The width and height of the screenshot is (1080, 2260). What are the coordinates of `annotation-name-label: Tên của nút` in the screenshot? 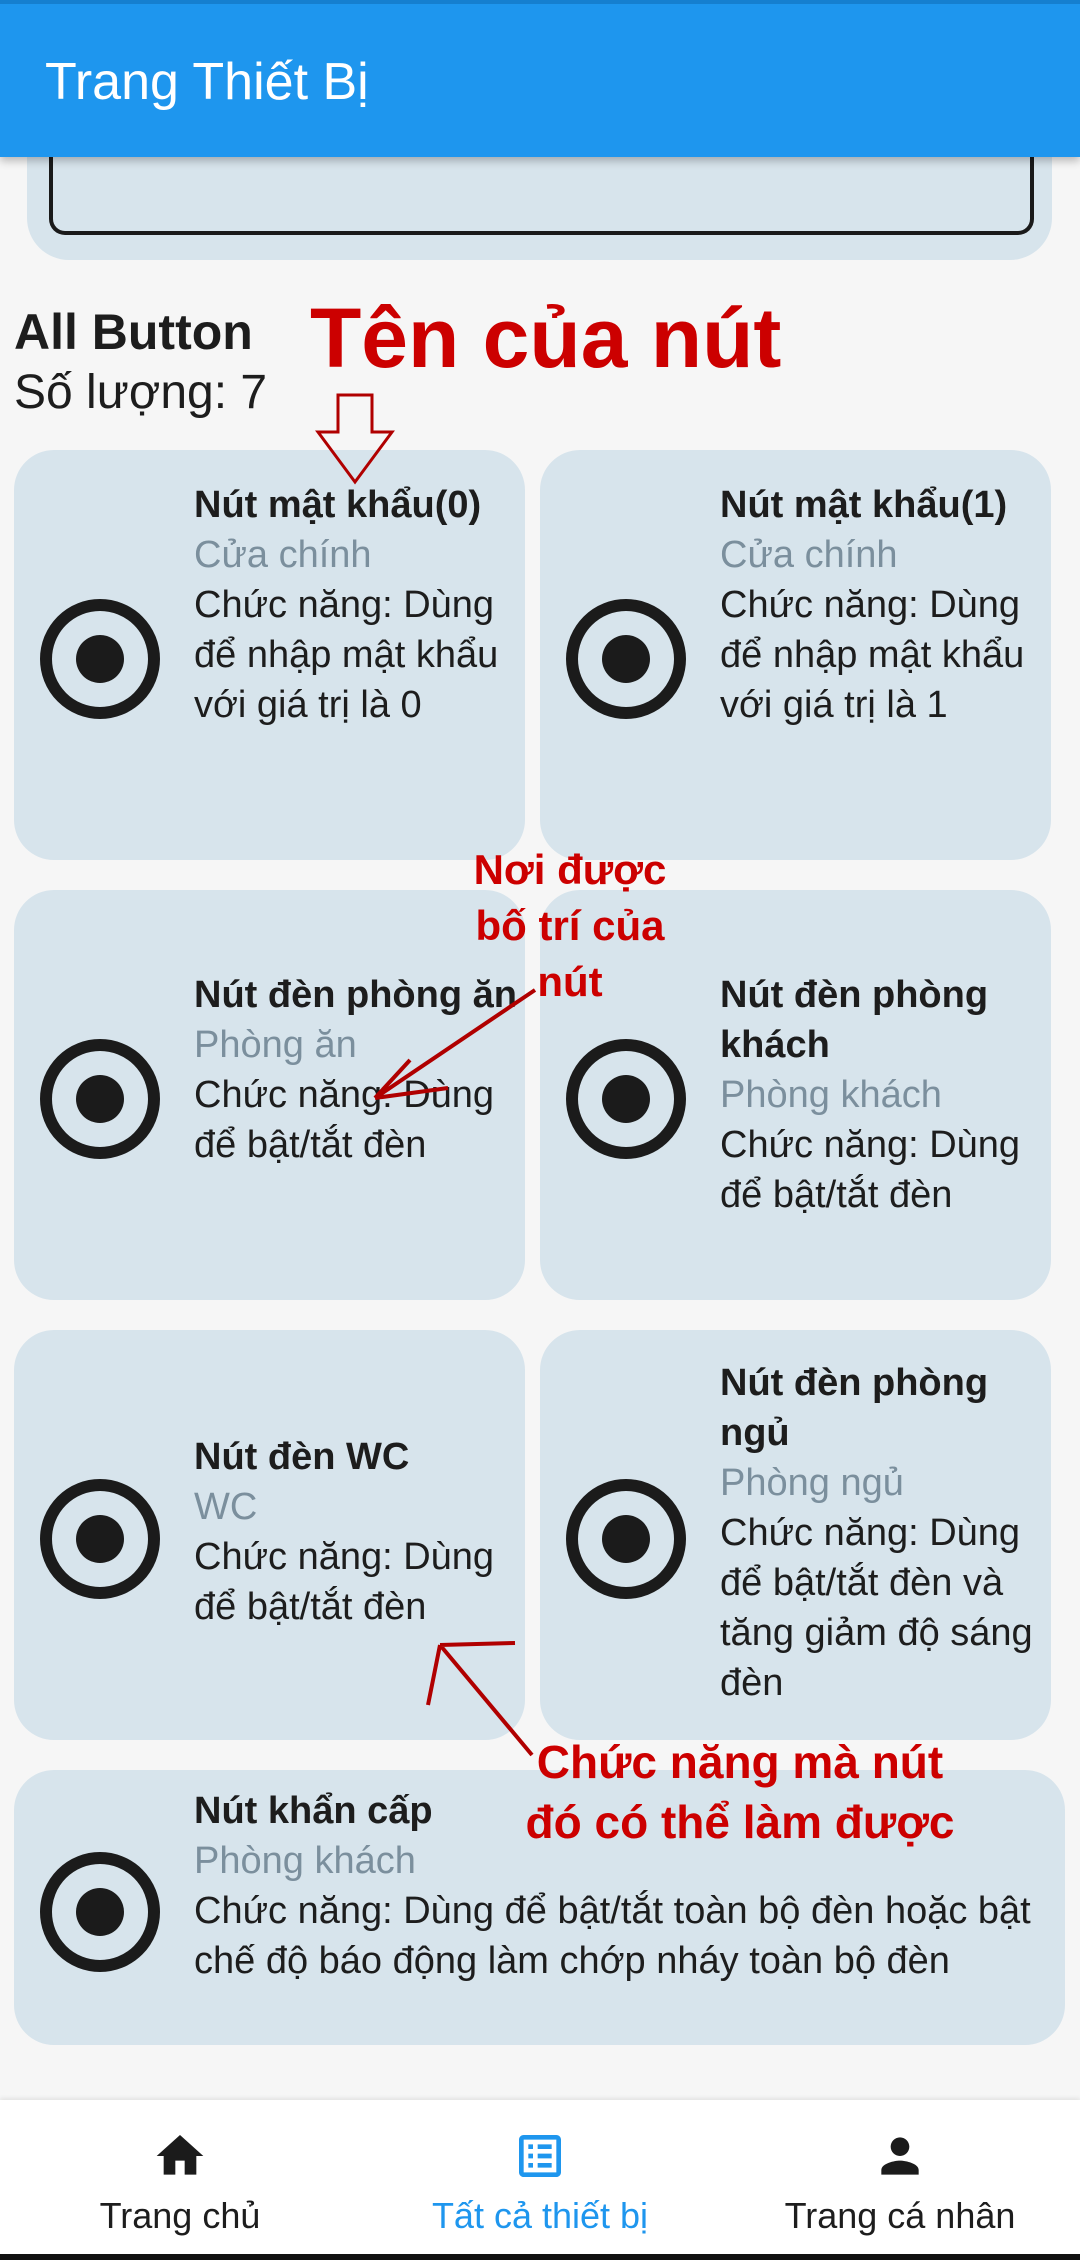 It's located at (546, 338).